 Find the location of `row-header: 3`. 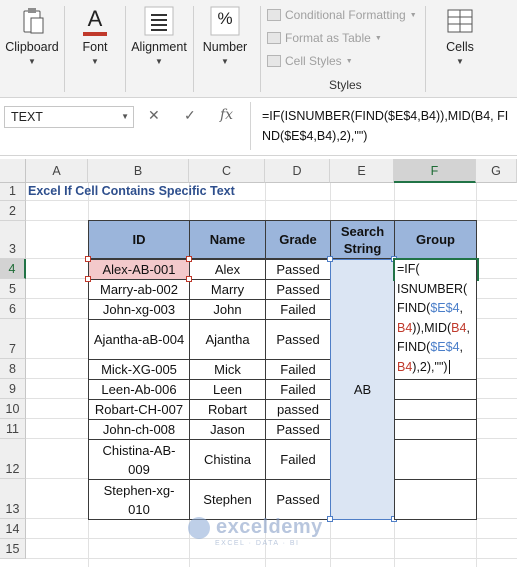

row-header: 3 is located at coordinates (13, 240).